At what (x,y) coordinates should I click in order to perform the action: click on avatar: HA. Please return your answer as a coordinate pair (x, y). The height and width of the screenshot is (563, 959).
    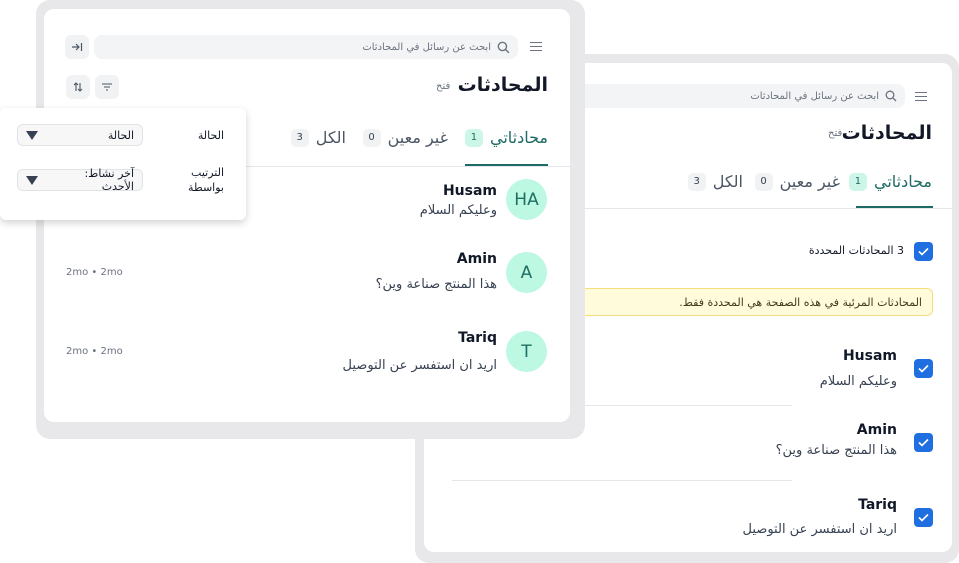
    Looking at the image, I should click on (526, 199).